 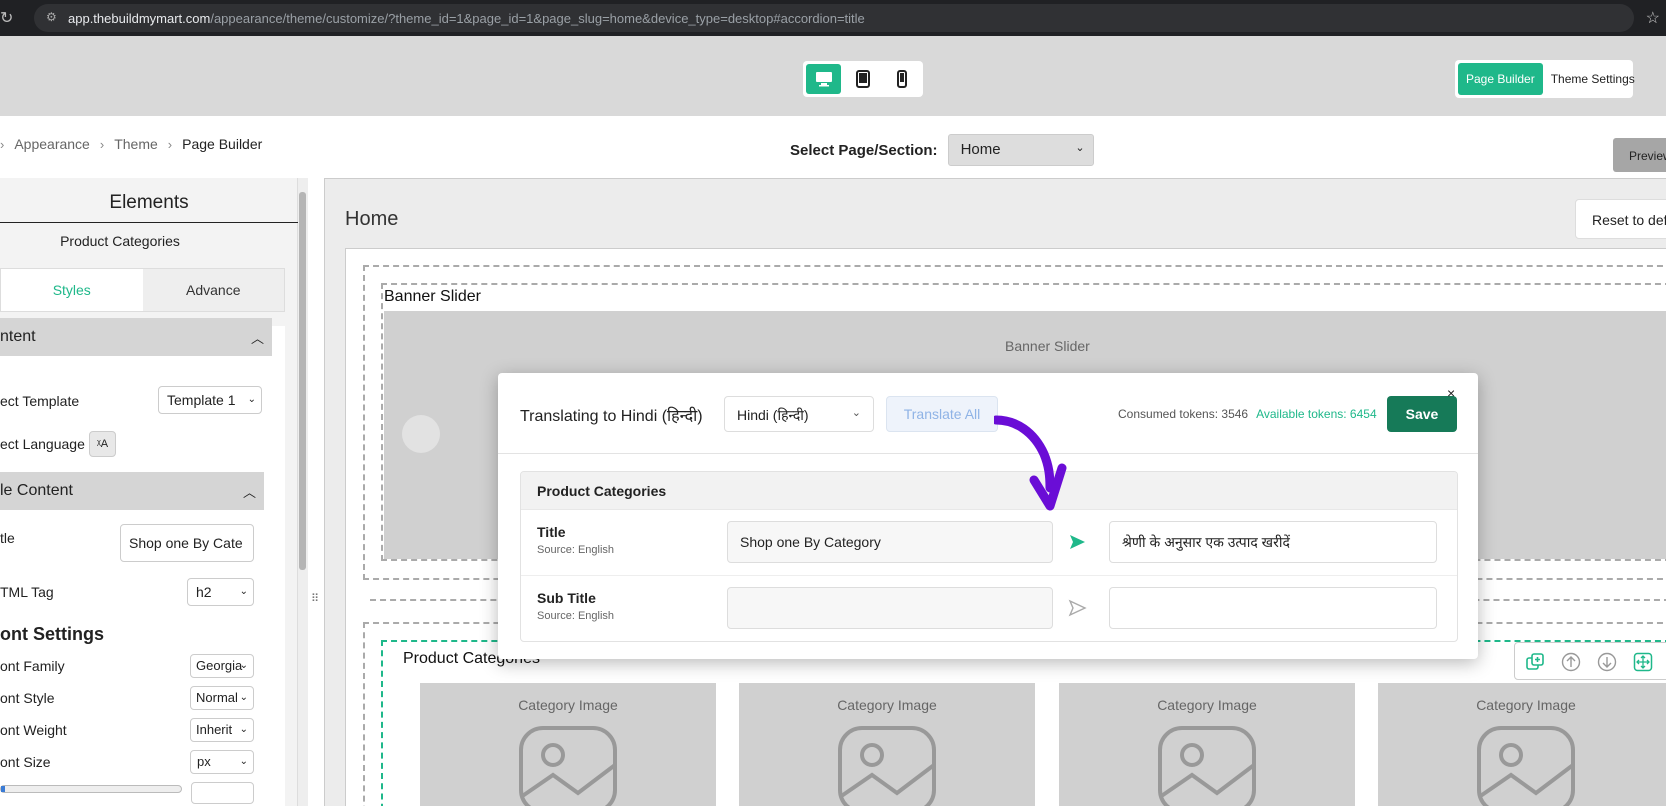 I want to click on builder-toolbar: Page Builder Theme Settings, so click(x=833, y=76).